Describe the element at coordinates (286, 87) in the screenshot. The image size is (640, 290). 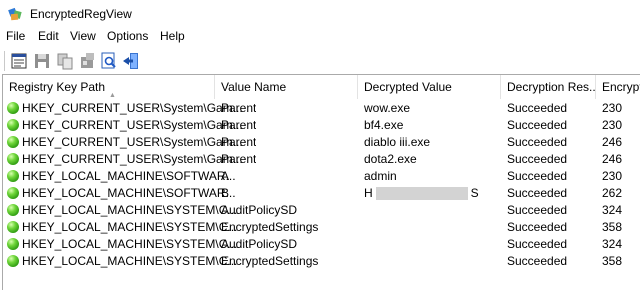
I see `column-header-value-name: Value Name` at that location.